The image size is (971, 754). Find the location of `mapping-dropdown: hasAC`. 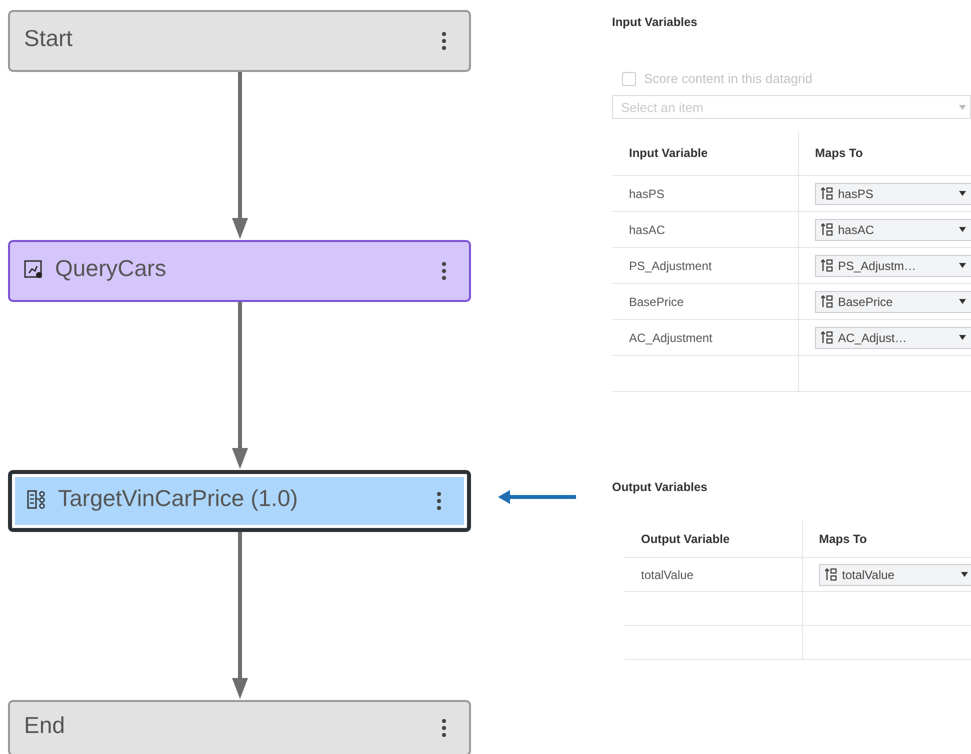

mapping-dropdown: hasAC is located at coordinates (893, 229).